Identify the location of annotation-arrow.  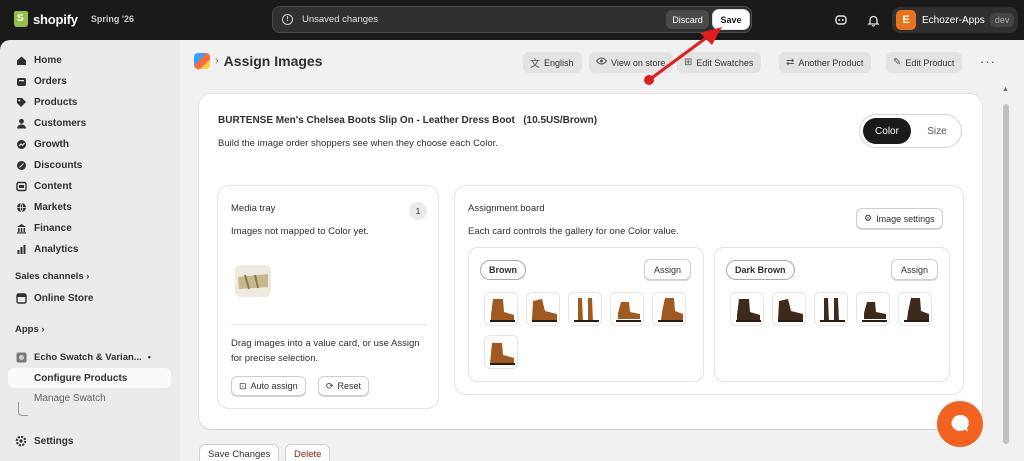
(683, 56).